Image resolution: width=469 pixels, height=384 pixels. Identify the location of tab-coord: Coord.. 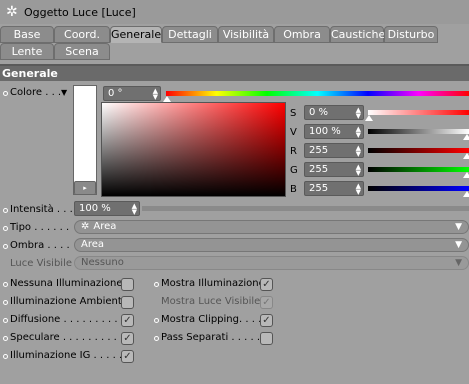
(82, 34).